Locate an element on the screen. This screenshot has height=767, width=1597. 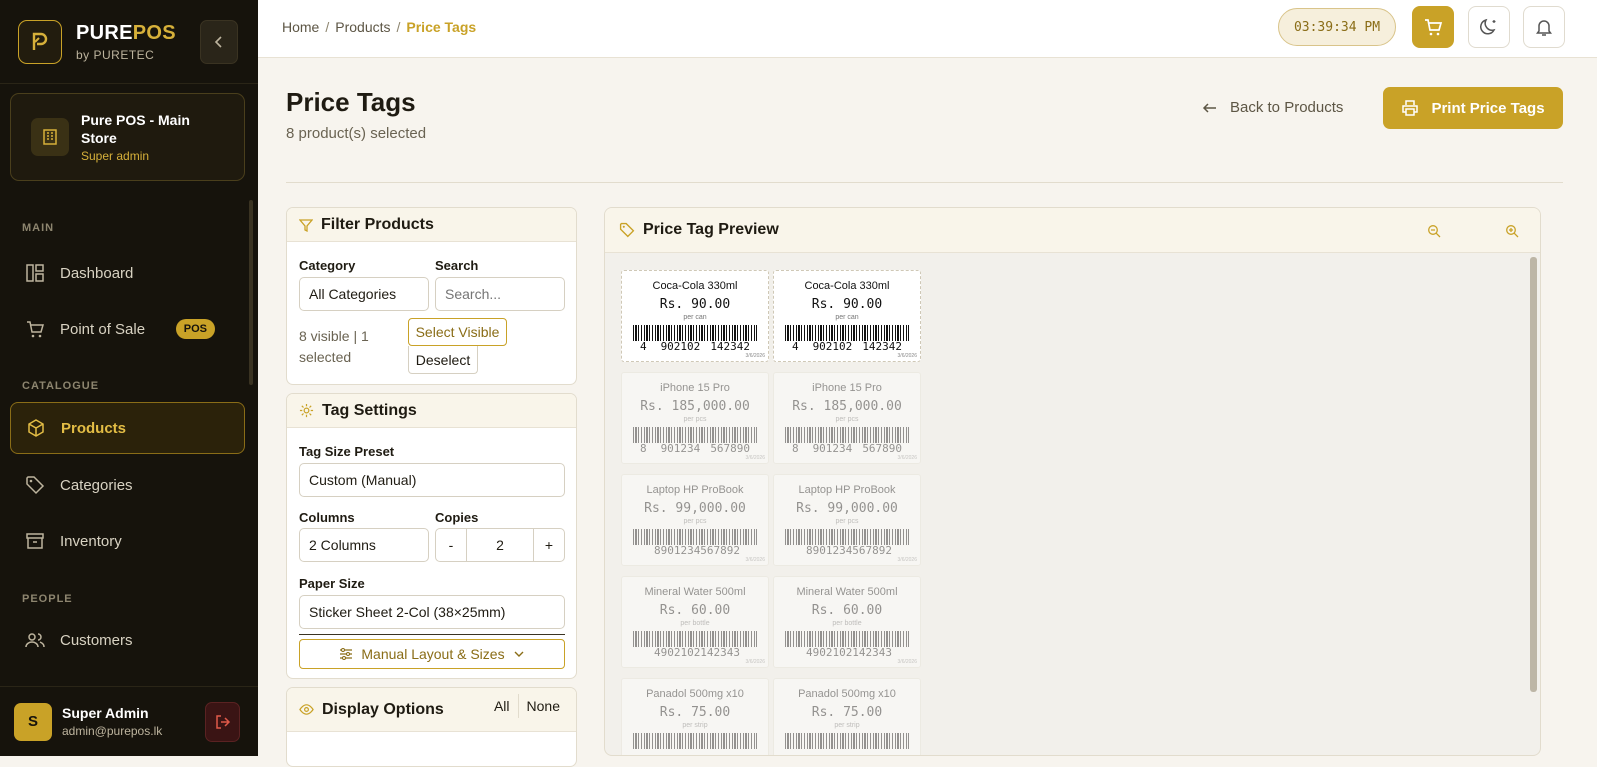
sidebar-item-label: Customers is located at coordinates (96, 640).